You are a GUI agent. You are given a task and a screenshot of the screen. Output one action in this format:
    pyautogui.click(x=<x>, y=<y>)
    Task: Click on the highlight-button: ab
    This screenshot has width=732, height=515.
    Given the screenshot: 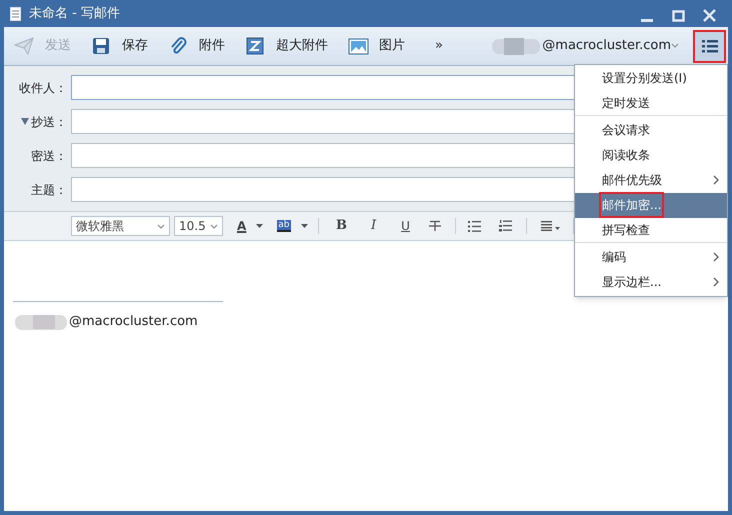 What is the action you would take?
    pyautogui.click(x=284, y=226)
    